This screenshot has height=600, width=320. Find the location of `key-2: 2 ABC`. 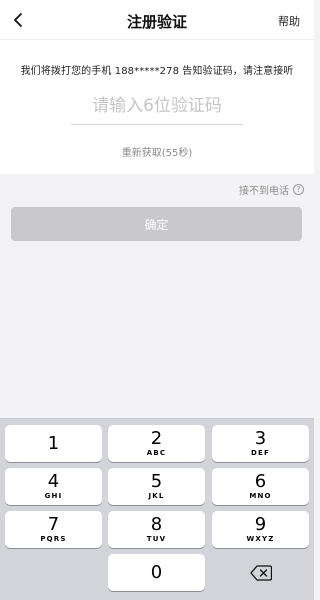

key-2: 2 ABC is located at coordinates (156, 443).